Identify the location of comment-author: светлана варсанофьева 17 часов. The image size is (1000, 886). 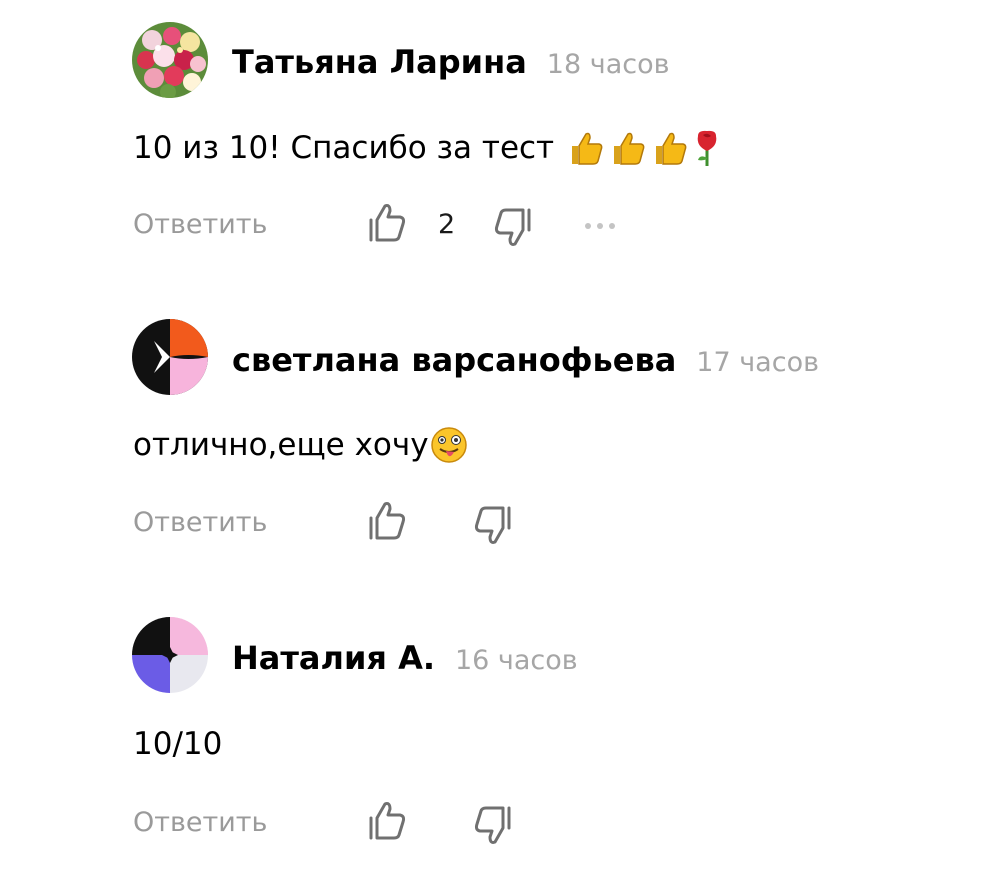
(525, 361).